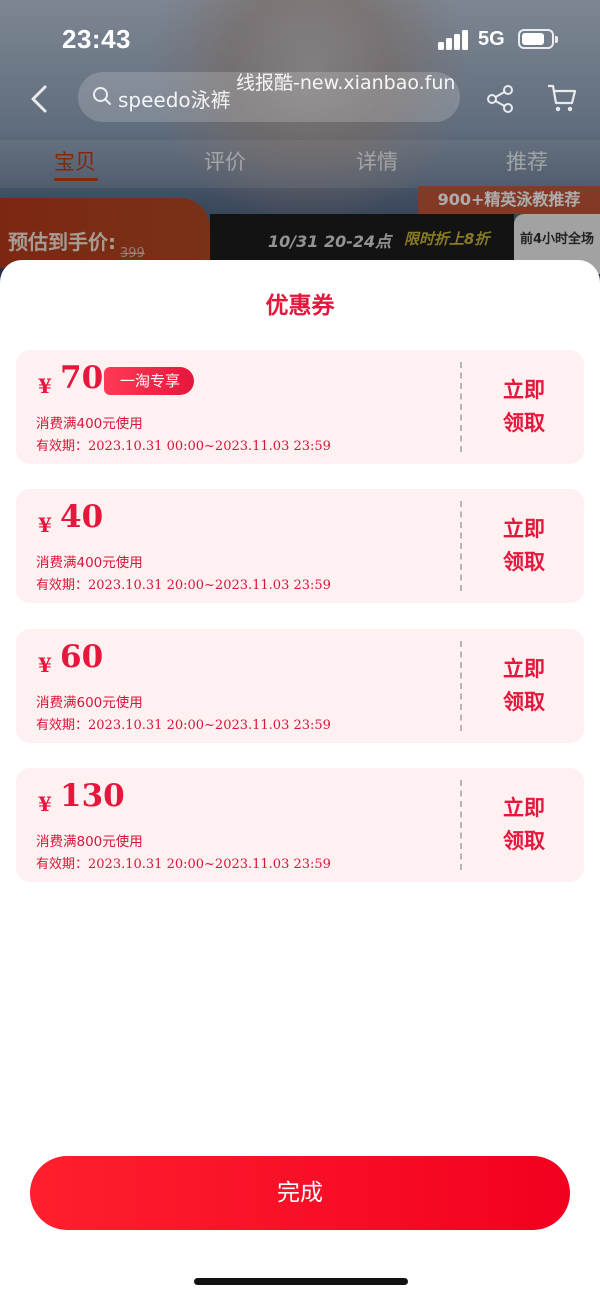 This screenshot has height=1298, width=600. I want to click on search-placeholder: speedo泳裤, so click(174, 100).